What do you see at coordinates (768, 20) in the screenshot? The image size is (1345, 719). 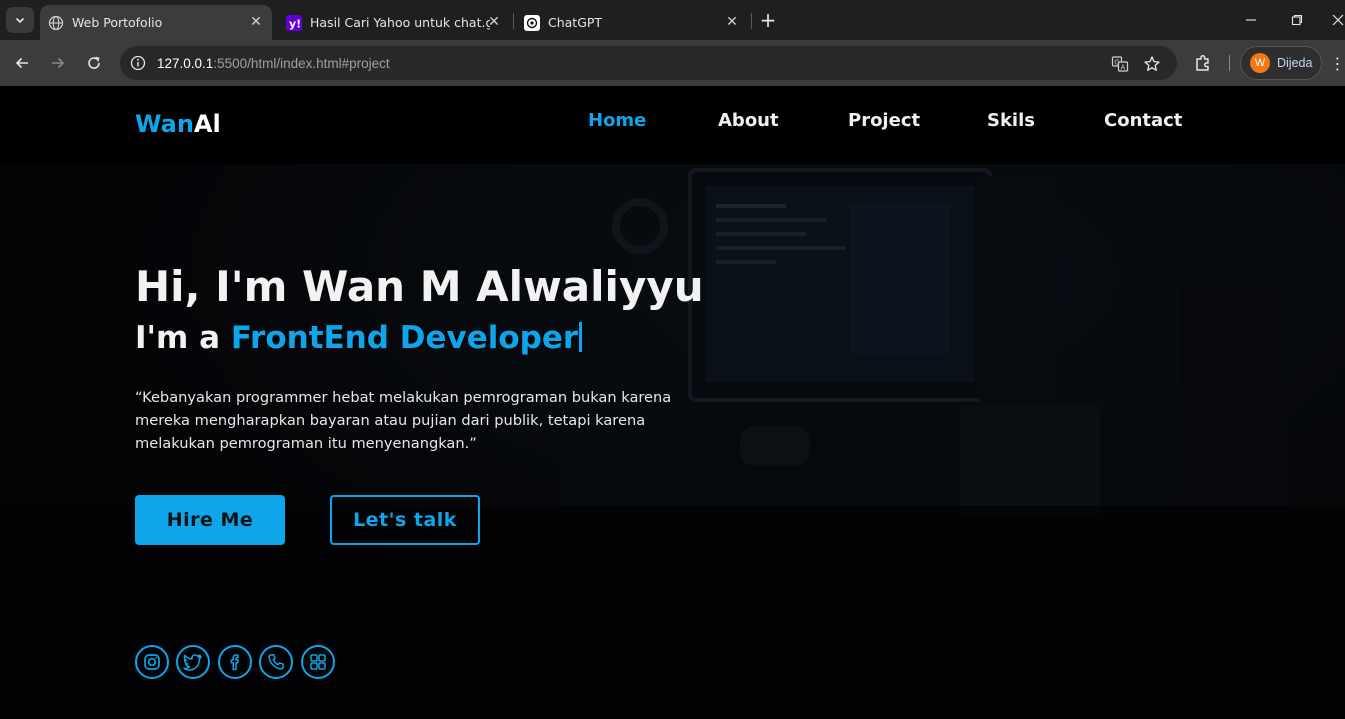 I see `new-tab-button: +` at bounding box center [768, 20].